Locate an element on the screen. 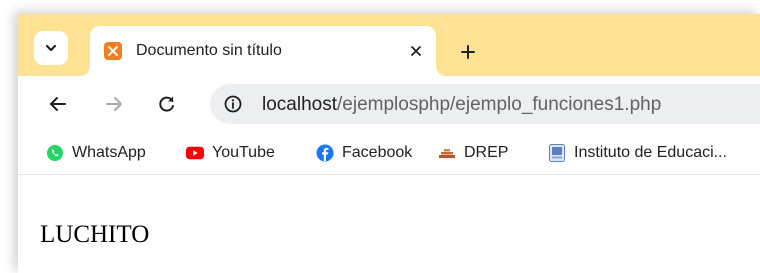 This screenshot has height=273, width=760. whatsapp-icon is located at coordinates (55, 153).